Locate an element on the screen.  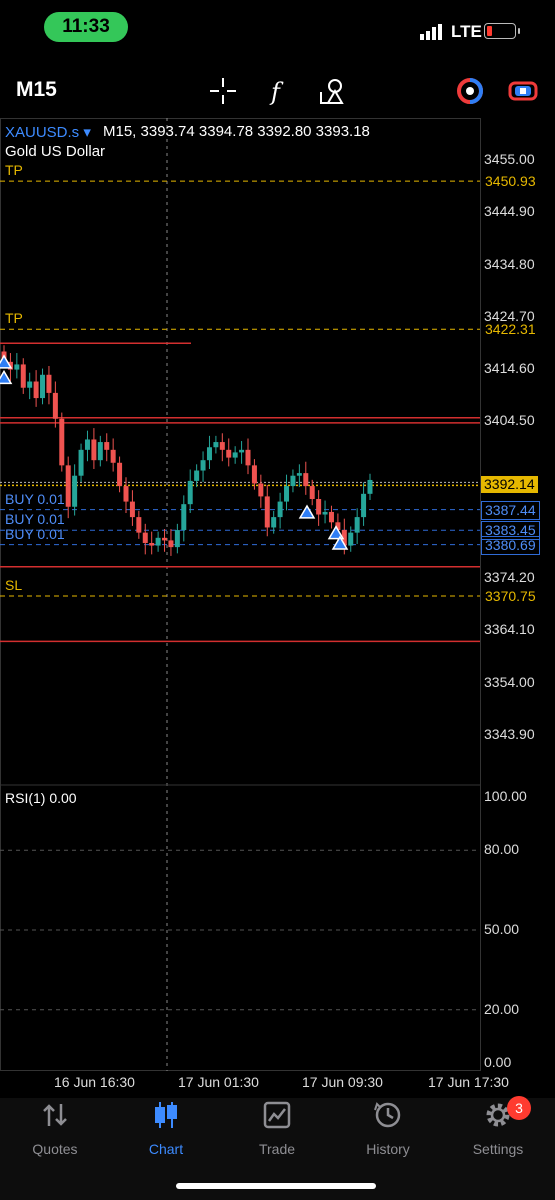
crosshair-icon is located at coordinates (223, 91).